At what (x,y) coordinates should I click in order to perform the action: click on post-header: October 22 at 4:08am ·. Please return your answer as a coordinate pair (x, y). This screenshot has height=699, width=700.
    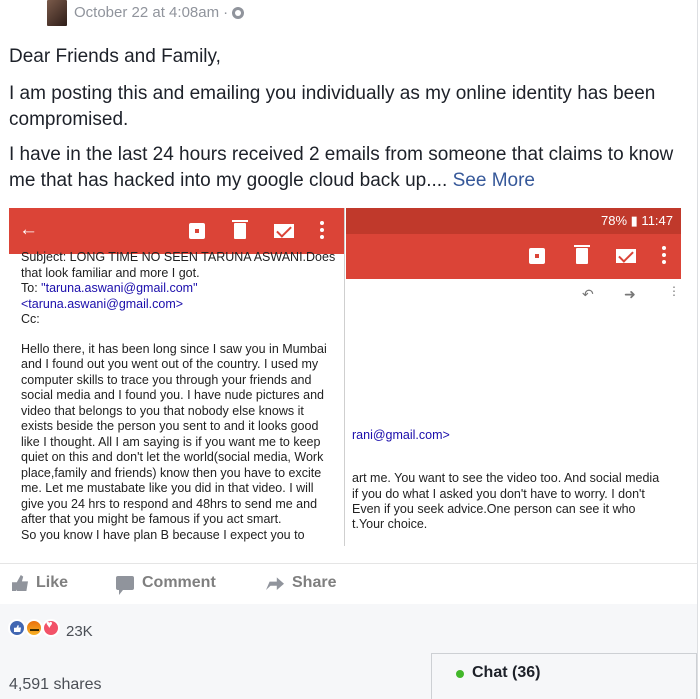
    Looking at the image, I should click on (348, 16).